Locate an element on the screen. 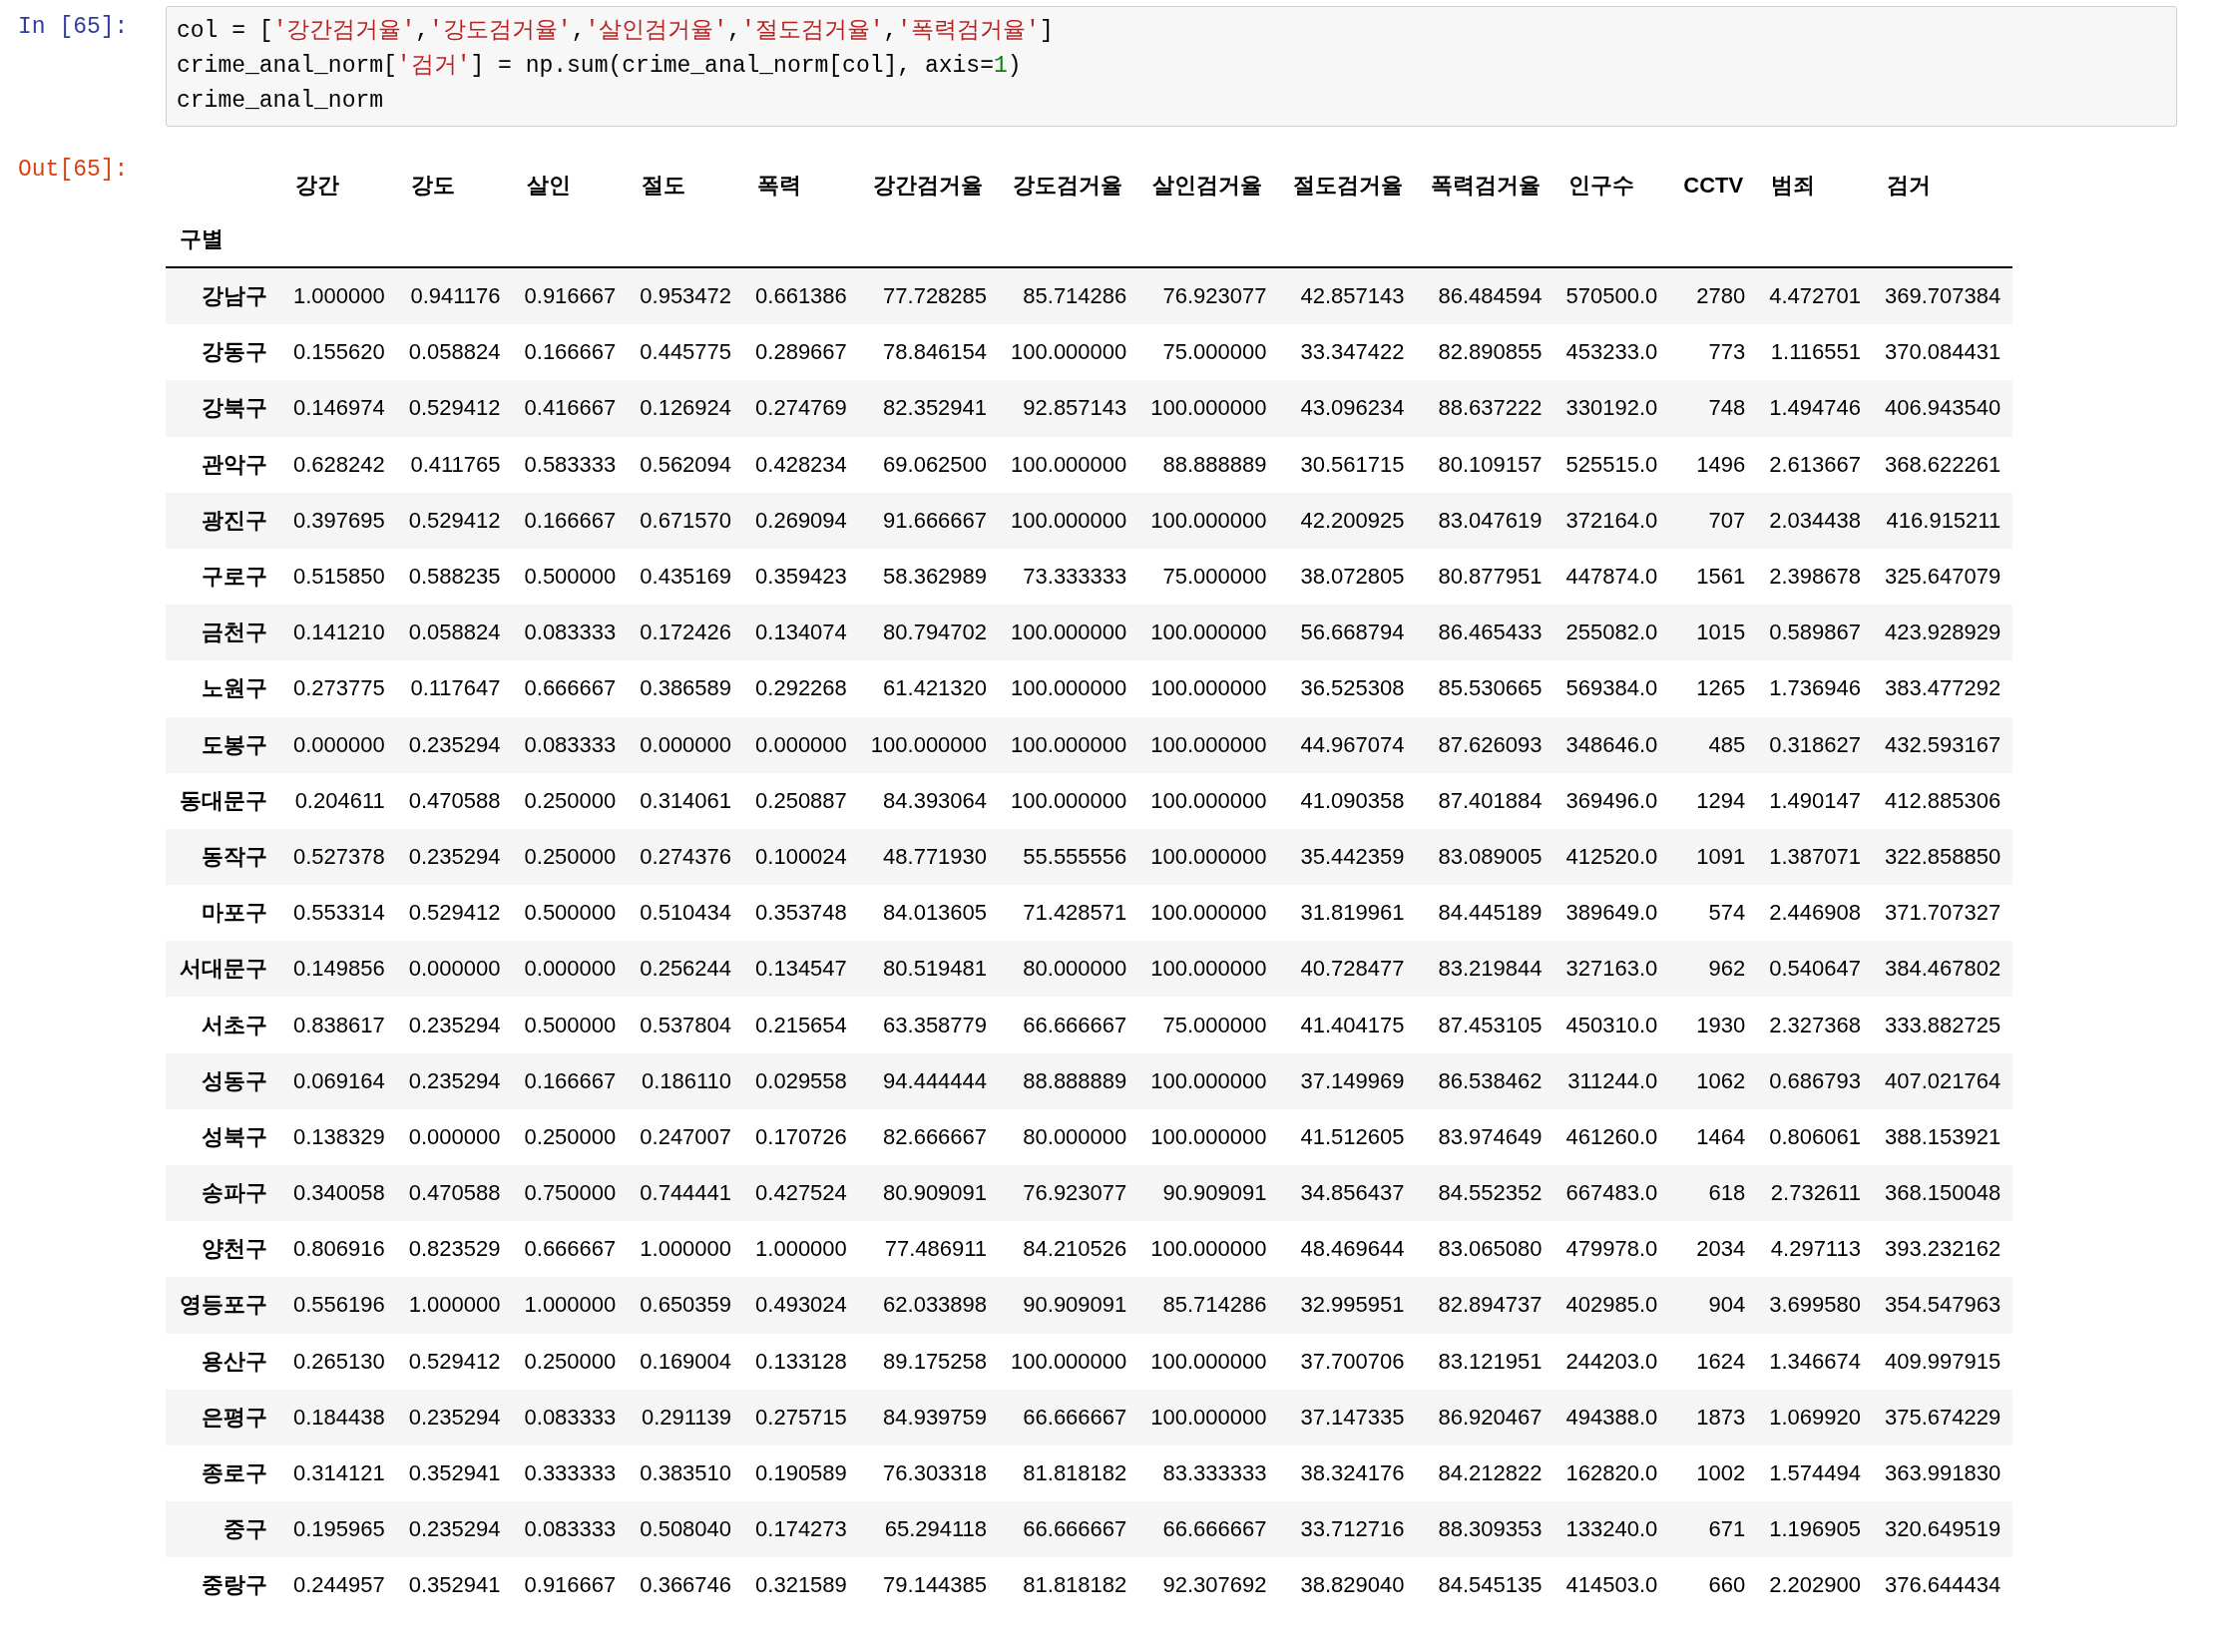 The height and width of the screenshot is (1652, 2217). table-cell: 0.383510 is located at coordinates (686, 1473).